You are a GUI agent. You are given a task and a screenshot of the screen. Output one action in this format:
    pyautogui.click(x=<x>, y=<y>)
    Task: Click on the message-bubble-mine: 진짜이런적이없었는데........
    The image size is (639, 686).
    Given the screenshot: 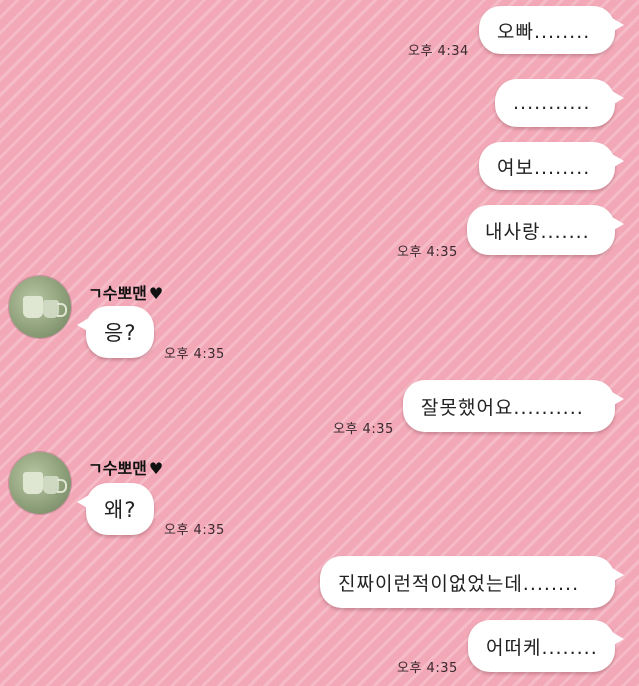 What is the action you would take?
    pyautogui.click(x=472, y=582)
    